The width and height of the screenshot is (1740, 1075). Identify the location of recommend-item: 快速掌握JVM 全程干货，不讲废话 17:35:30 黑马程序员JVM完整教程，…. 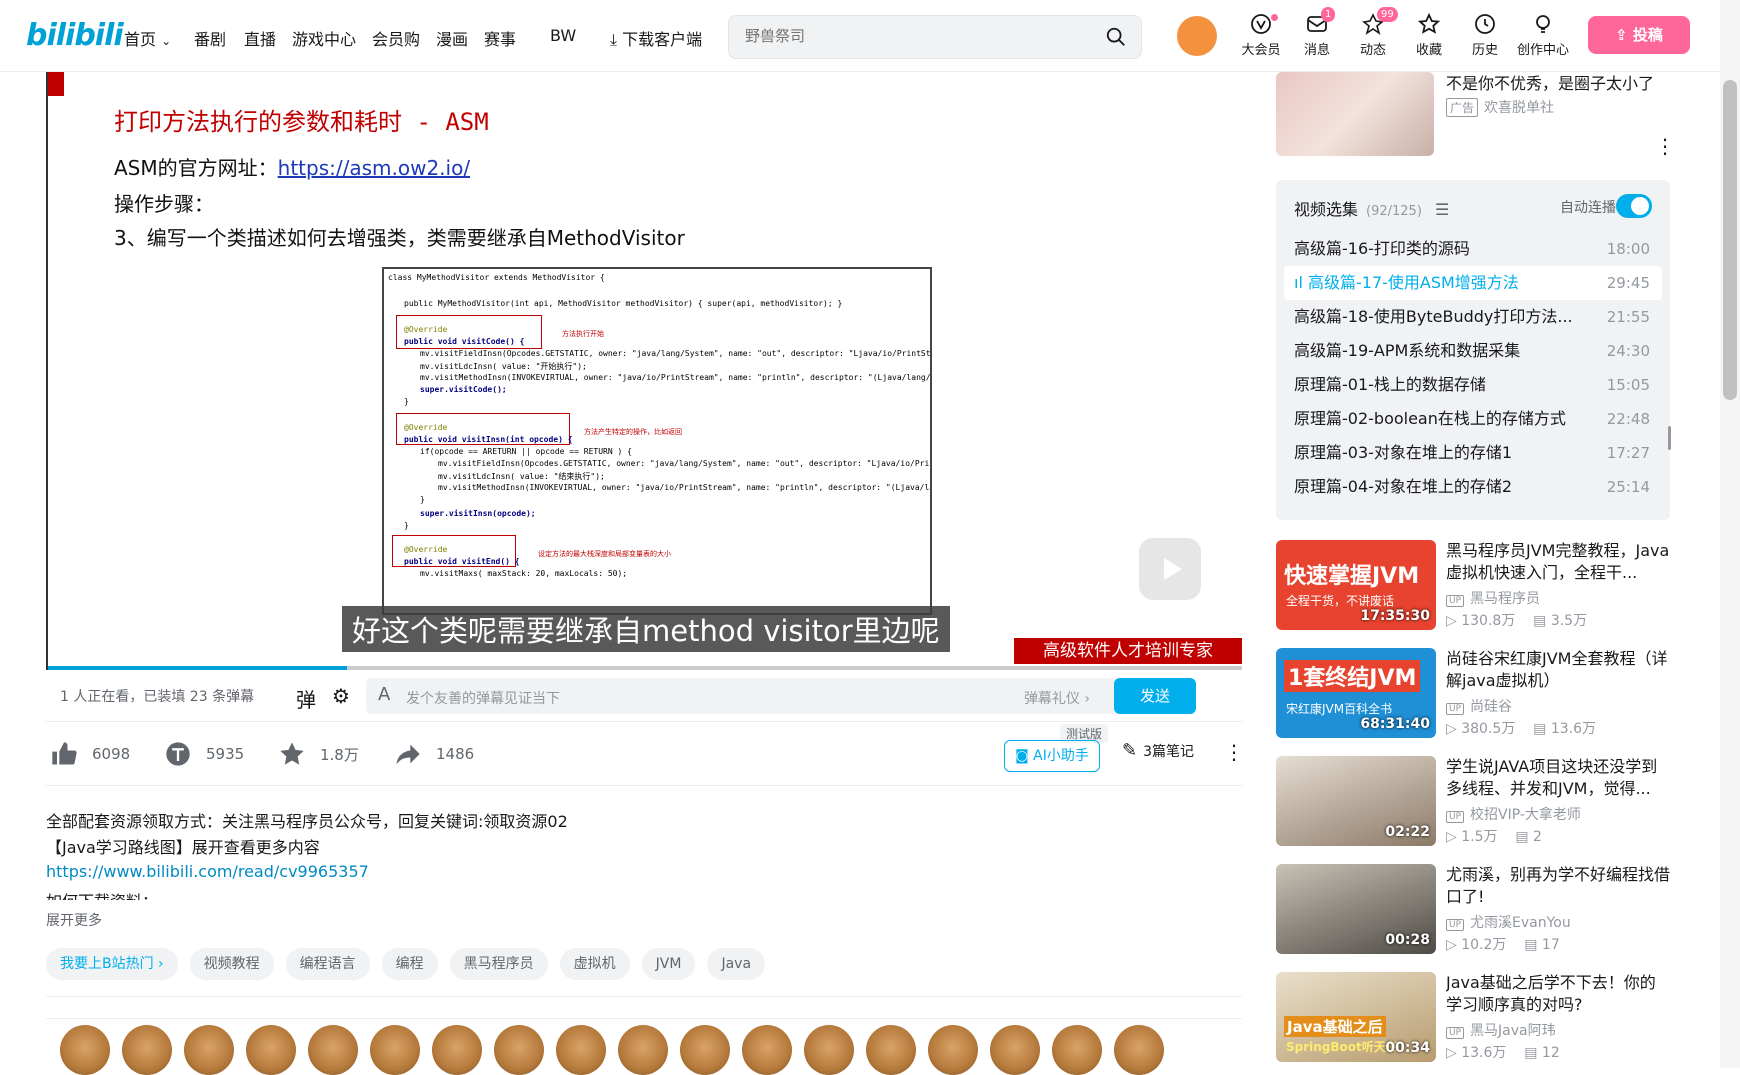
(1473, 586).